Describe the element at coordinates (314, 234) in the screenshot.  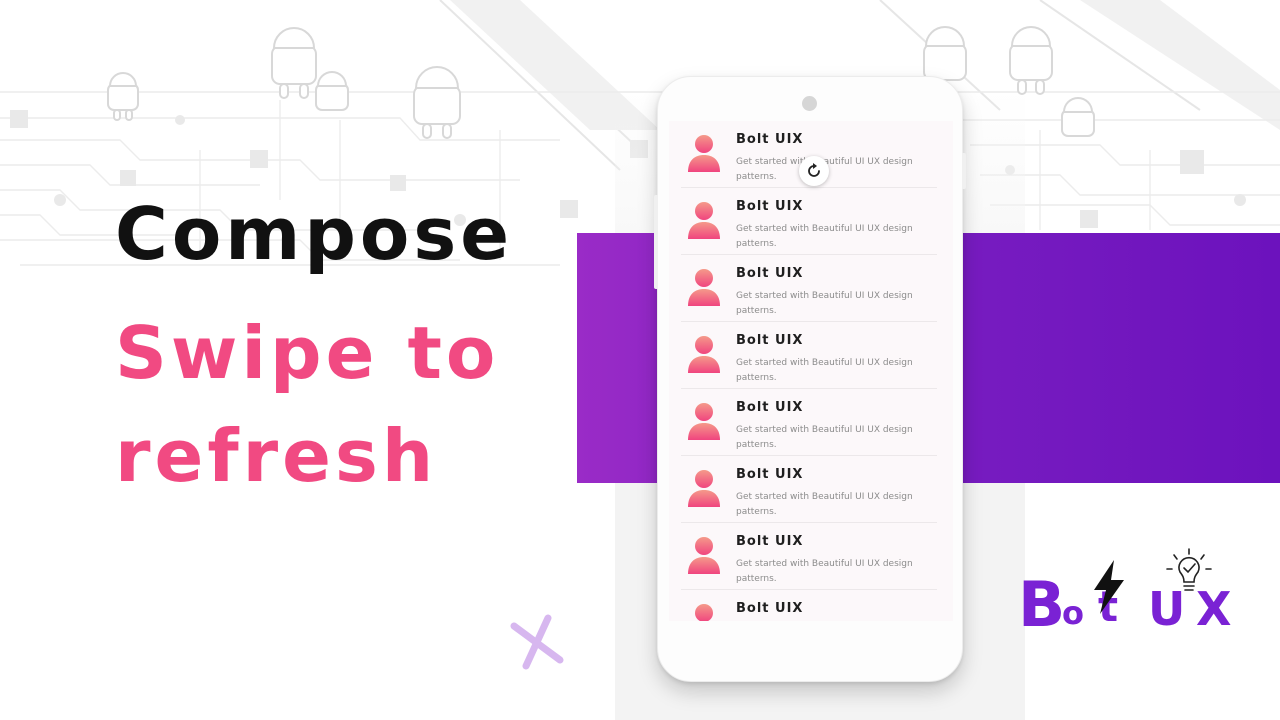
I see `headline-compose: Compose` at that location.